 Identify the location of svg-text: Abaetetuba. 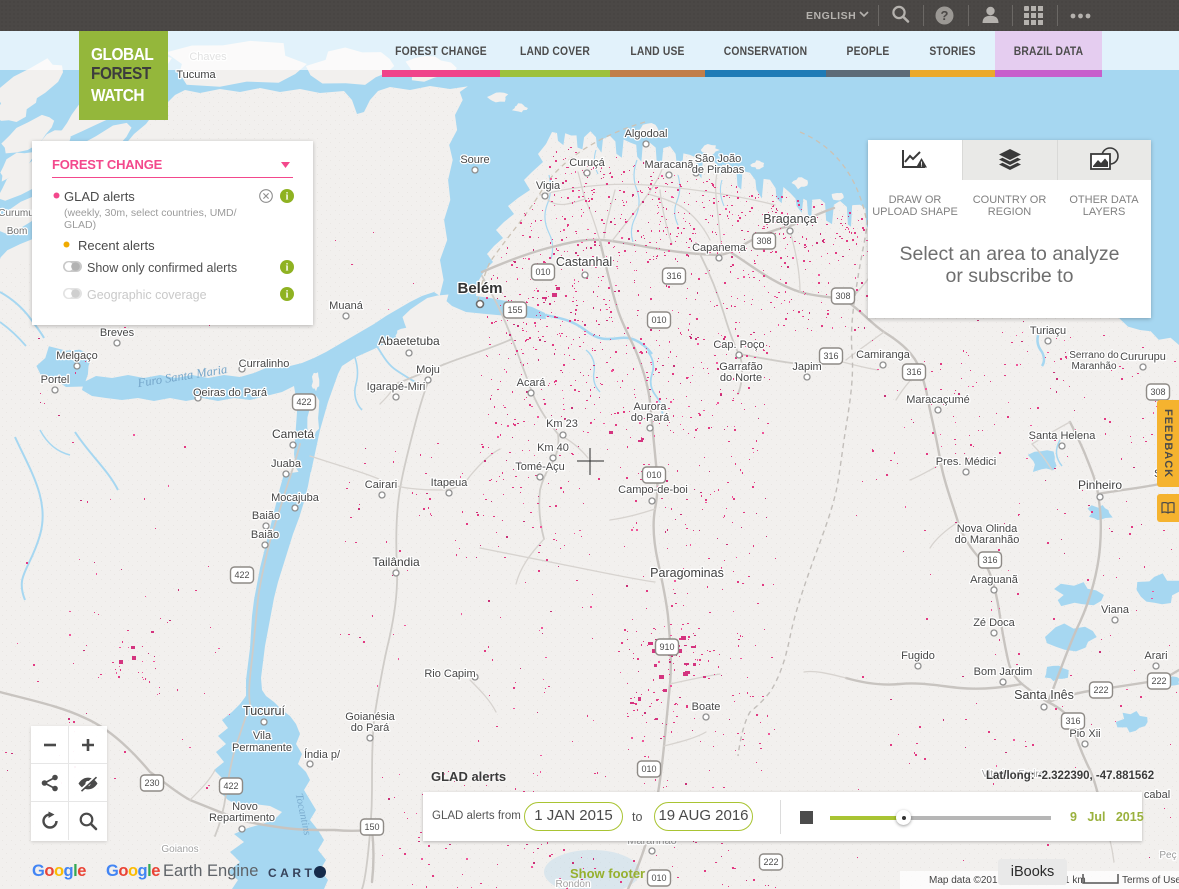
(409, 341).